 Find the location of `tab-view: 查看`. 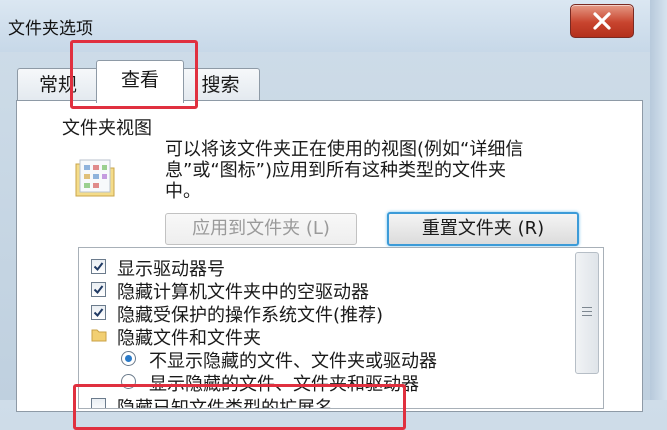

tab-view: 查看 is located at coordinates (140, 81).